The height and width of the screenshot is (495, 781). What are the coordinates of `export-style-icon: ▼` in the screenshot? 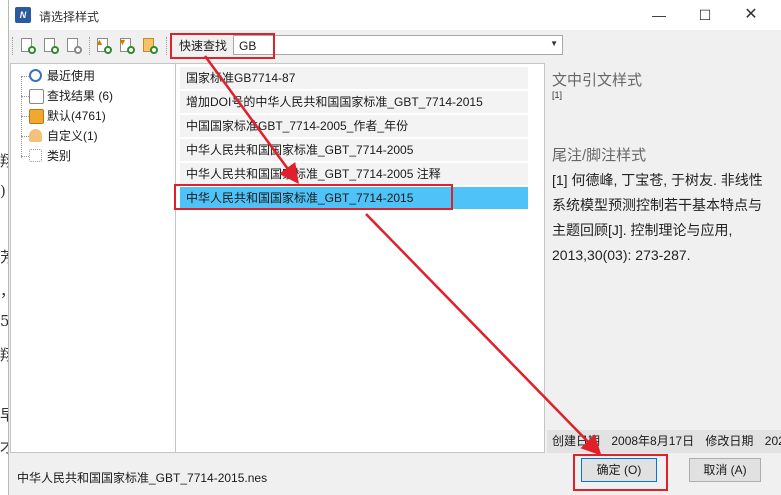 It's located at (127, 46).